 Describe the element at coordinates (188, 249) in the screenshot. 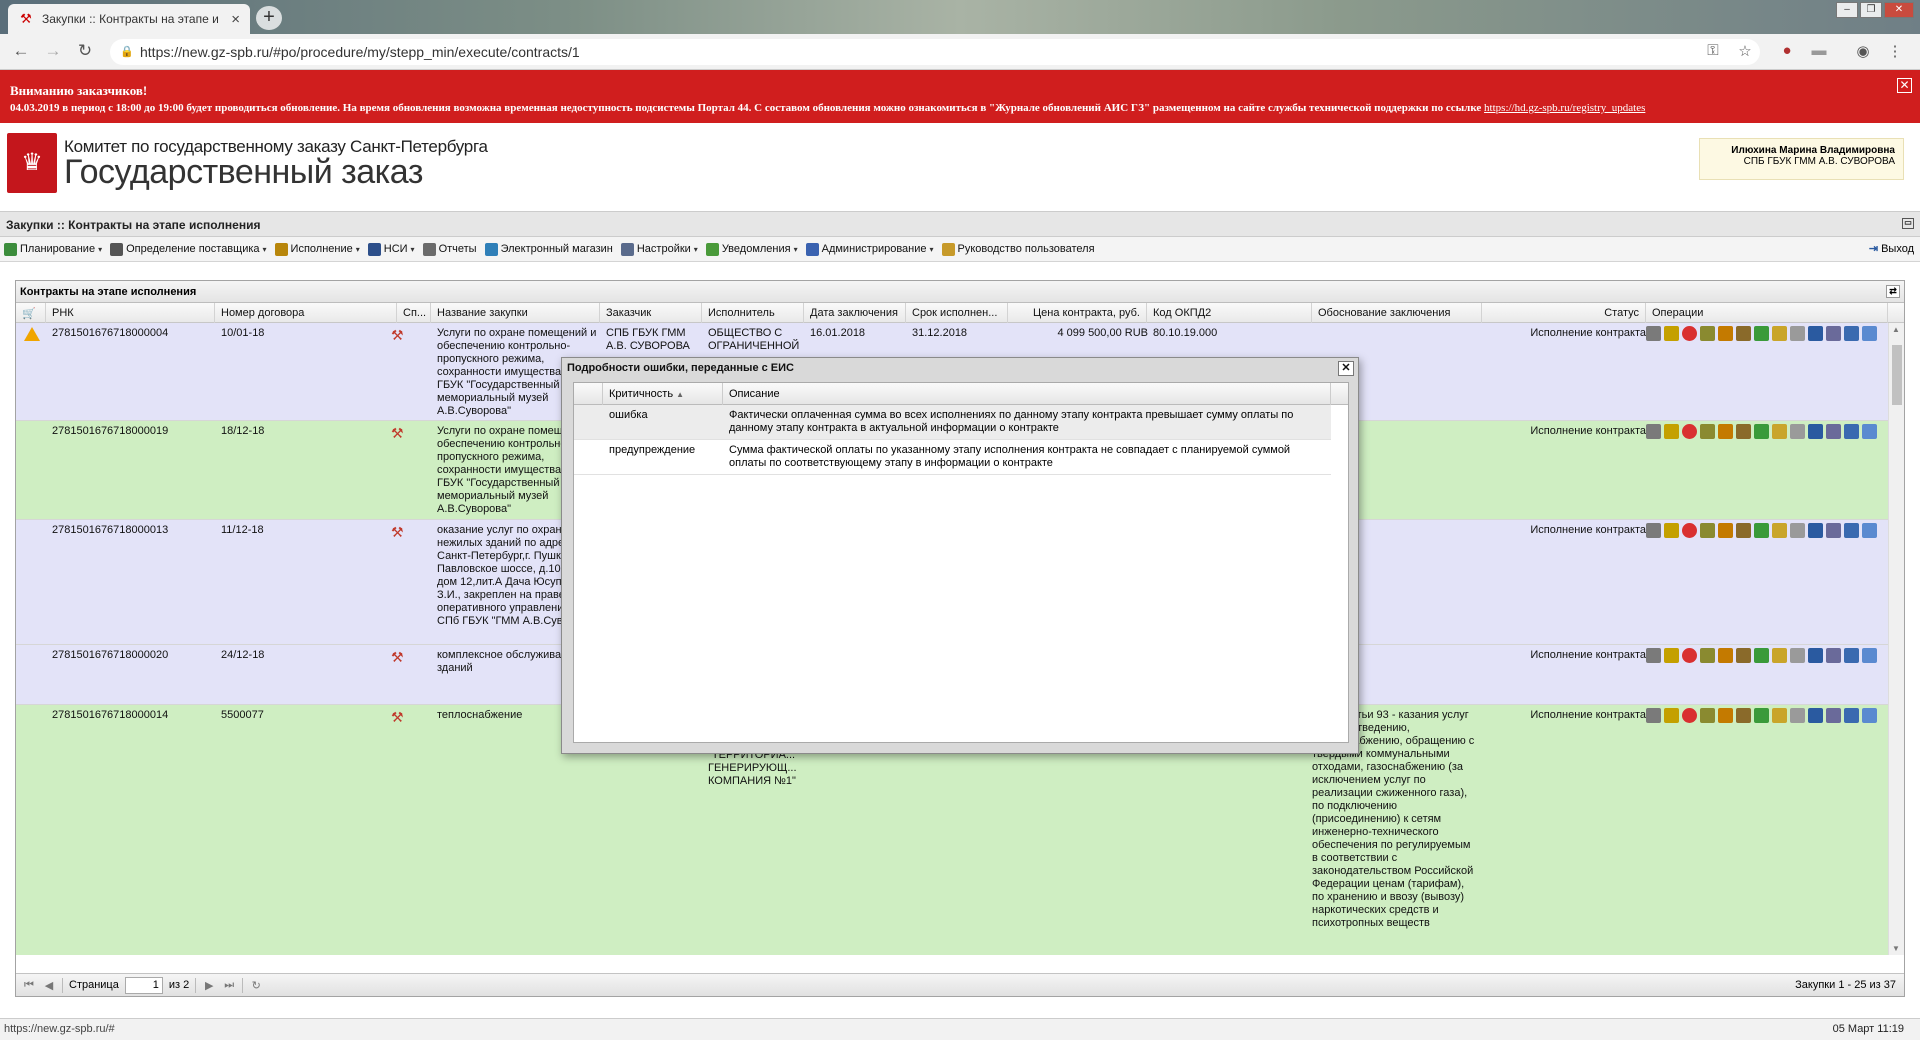

I see `menu-item-1: Определение поставщика ▾` at that location.